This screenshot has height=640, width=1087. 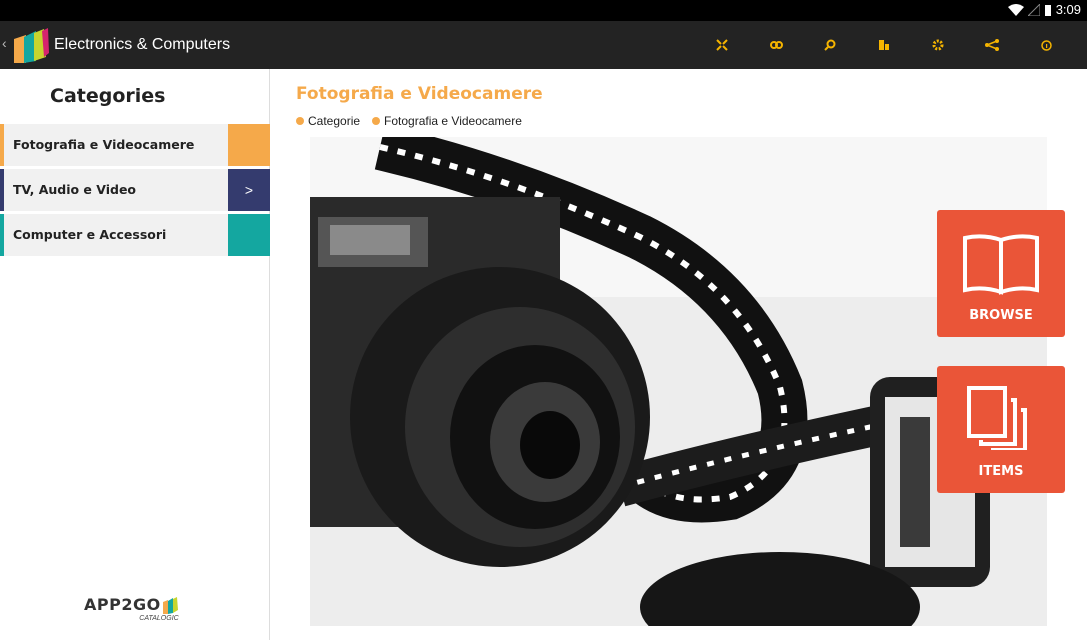 I want to click on status-time: 3:09, so click(x=1068, y=9).